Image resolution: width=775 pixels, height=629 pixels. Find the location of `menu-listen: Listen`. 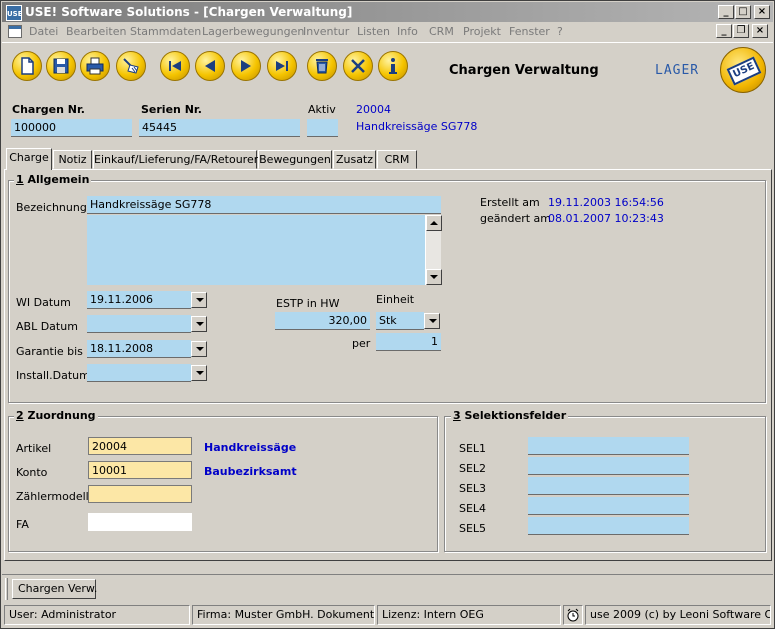

menu-listen: Listen is located at coordinates (373, 31).